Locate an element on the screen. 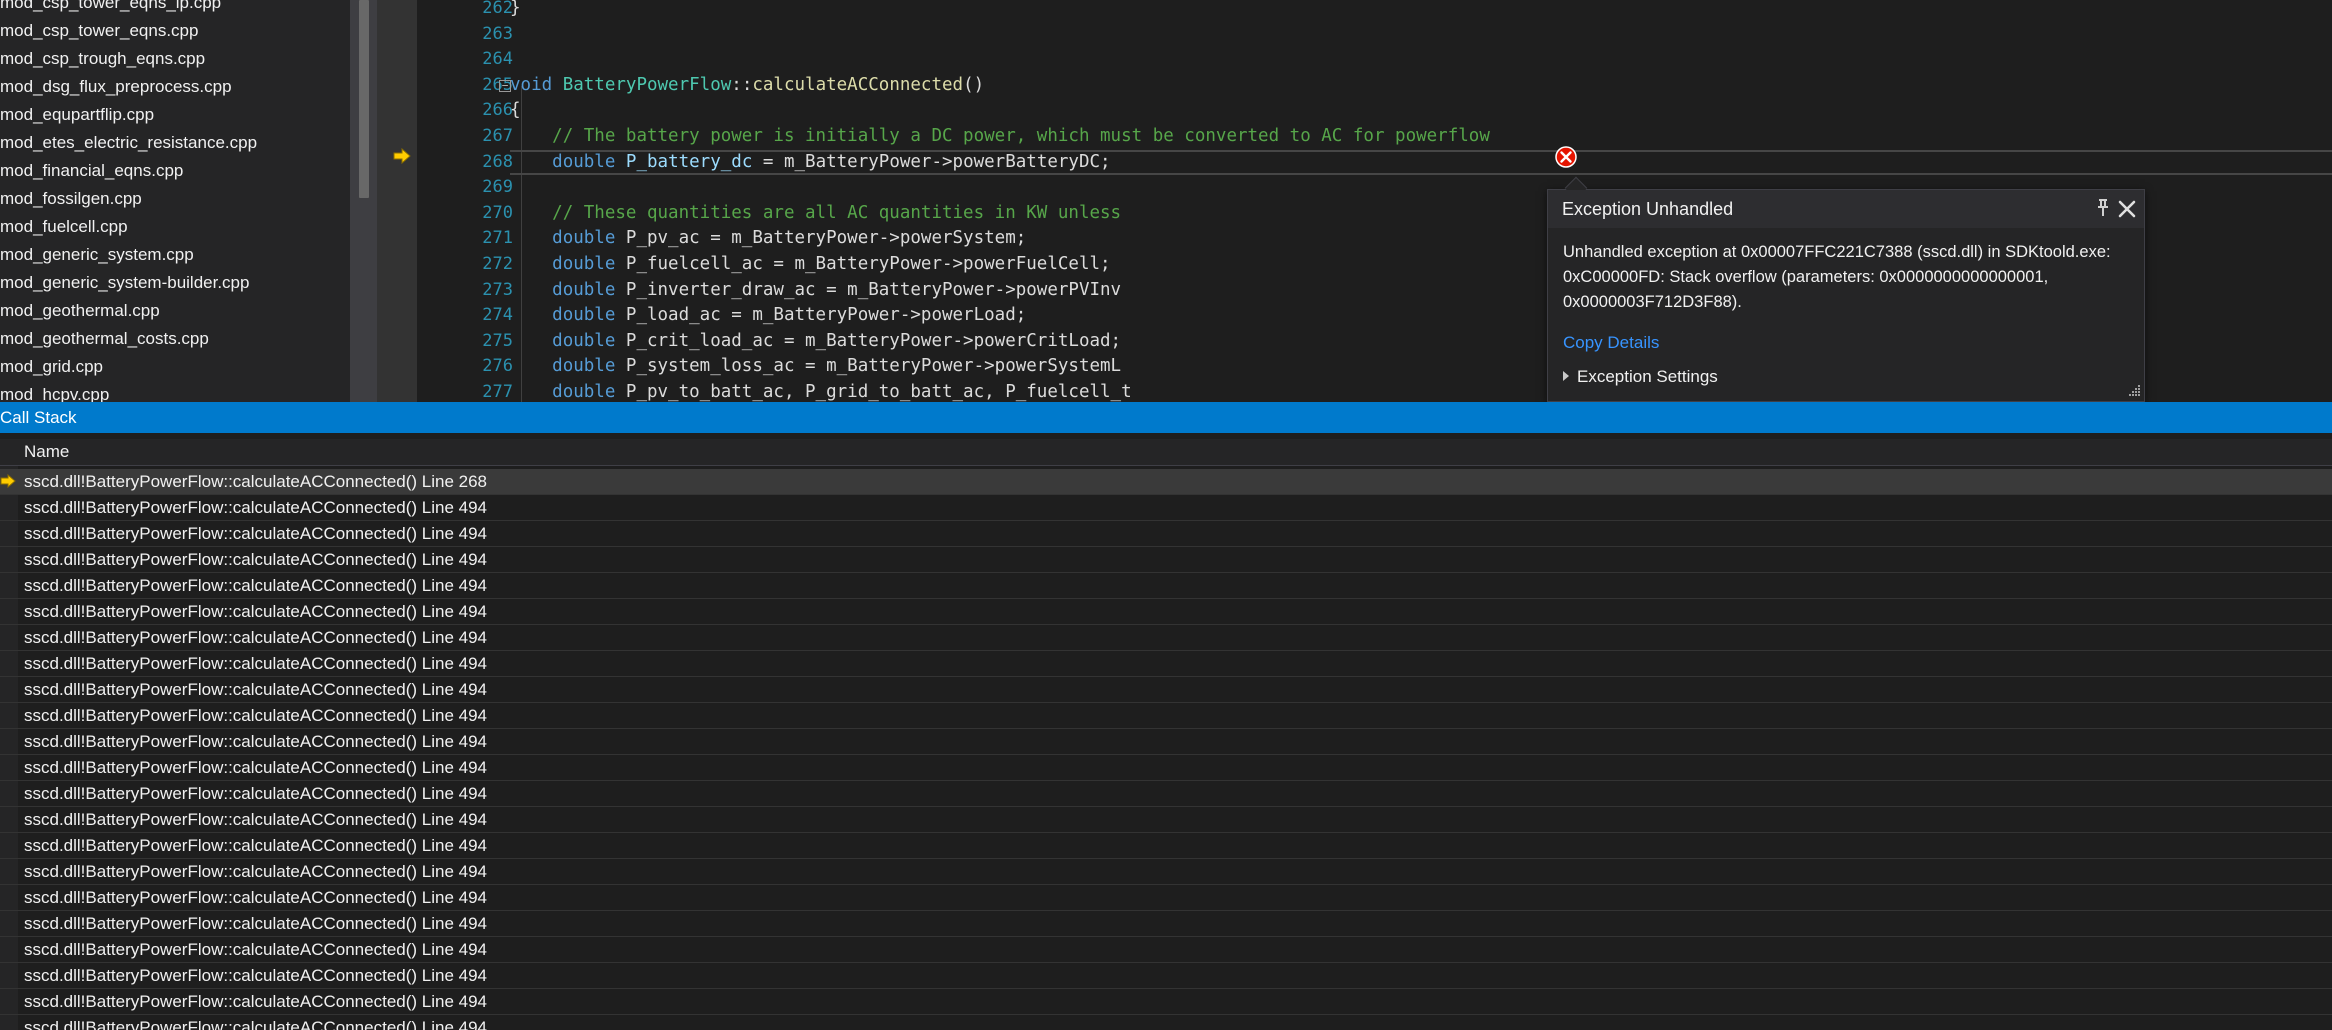  file-item: mod_geothermal_costs.cpp is located at coordinates (175, 339).